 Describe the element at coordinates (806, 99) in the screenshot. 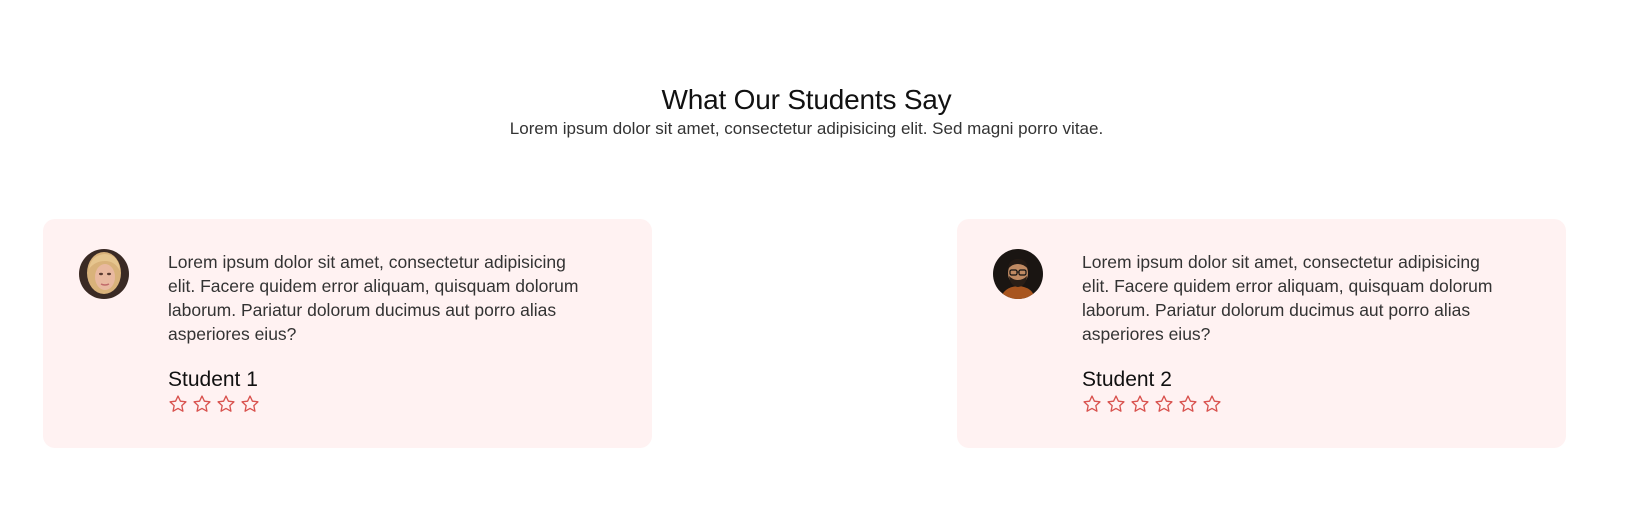

I see `section-title: What Our Students Say` at that location.